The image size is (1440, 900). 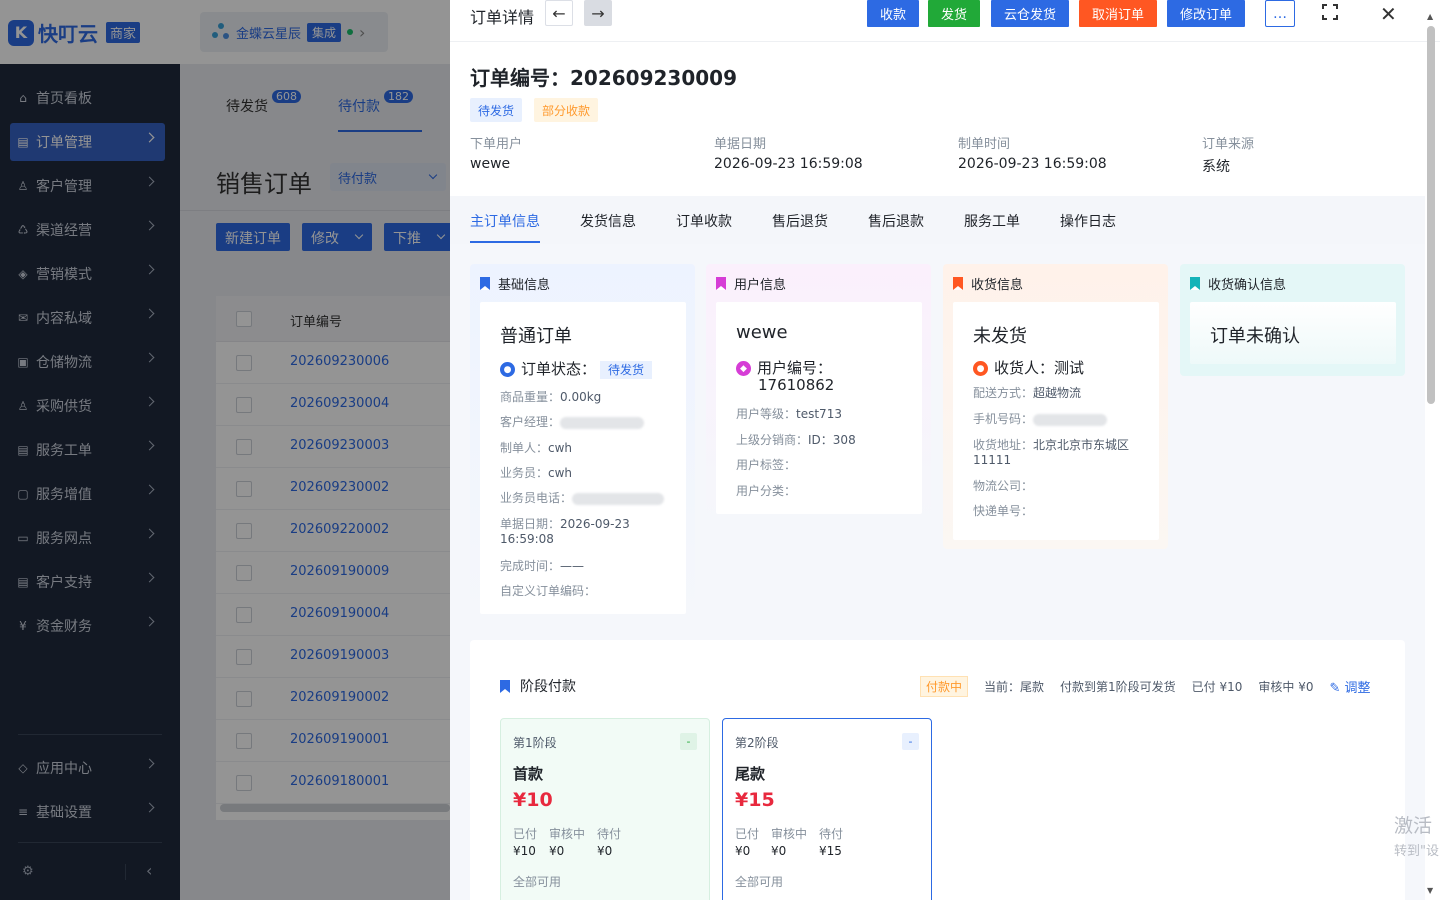 I want to click on card-title: 收货确认信息, so click(x=1247, y=285).